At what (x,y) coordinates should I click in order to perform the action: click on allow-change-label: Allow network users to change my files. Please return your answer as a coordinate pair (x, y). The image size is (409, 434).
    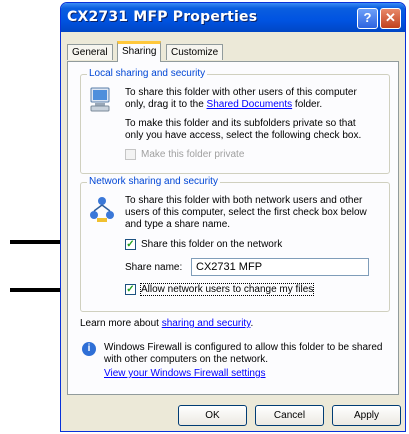
    Looking at the image, I should click on (227, 289).